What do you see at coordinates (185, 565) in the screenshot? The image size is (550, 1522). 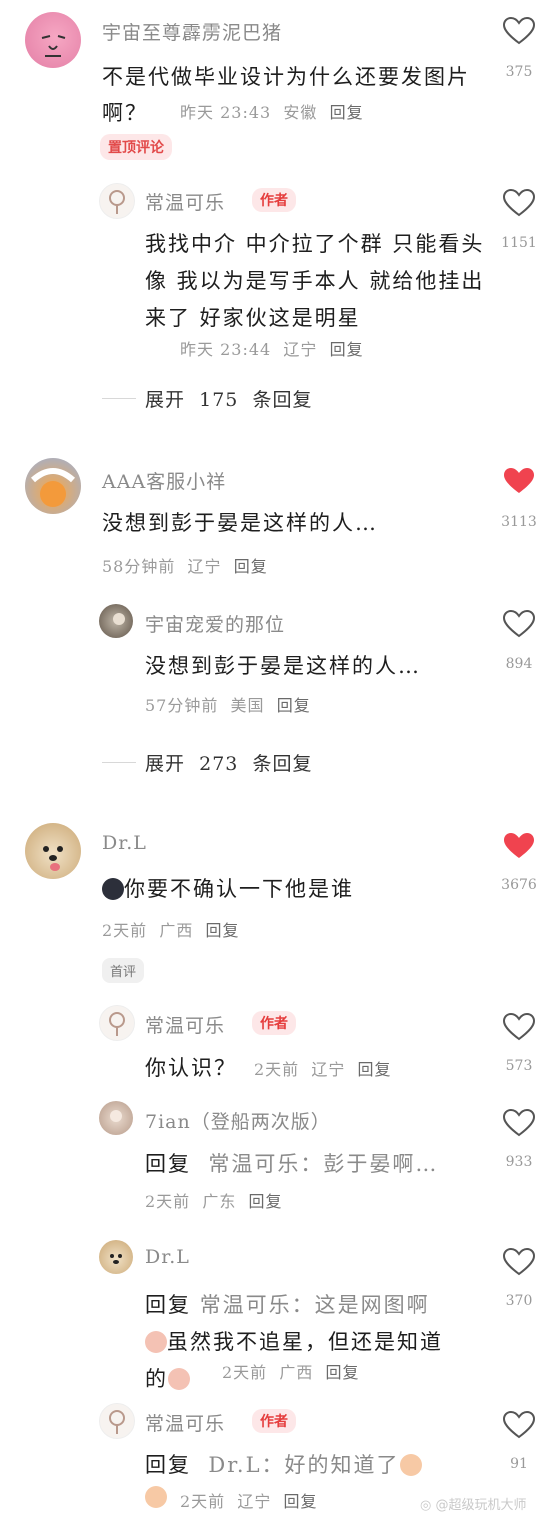 I see `comment-meta: 58分钟前 辽宁 回复` at bounding box center [185, 565].